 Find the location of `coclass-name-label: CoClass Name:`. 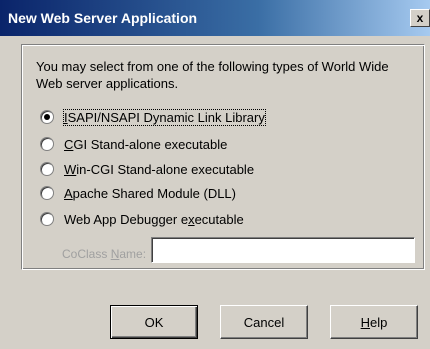

coclass-name-label: CoClass Name: is located at coordinates (104, 254).